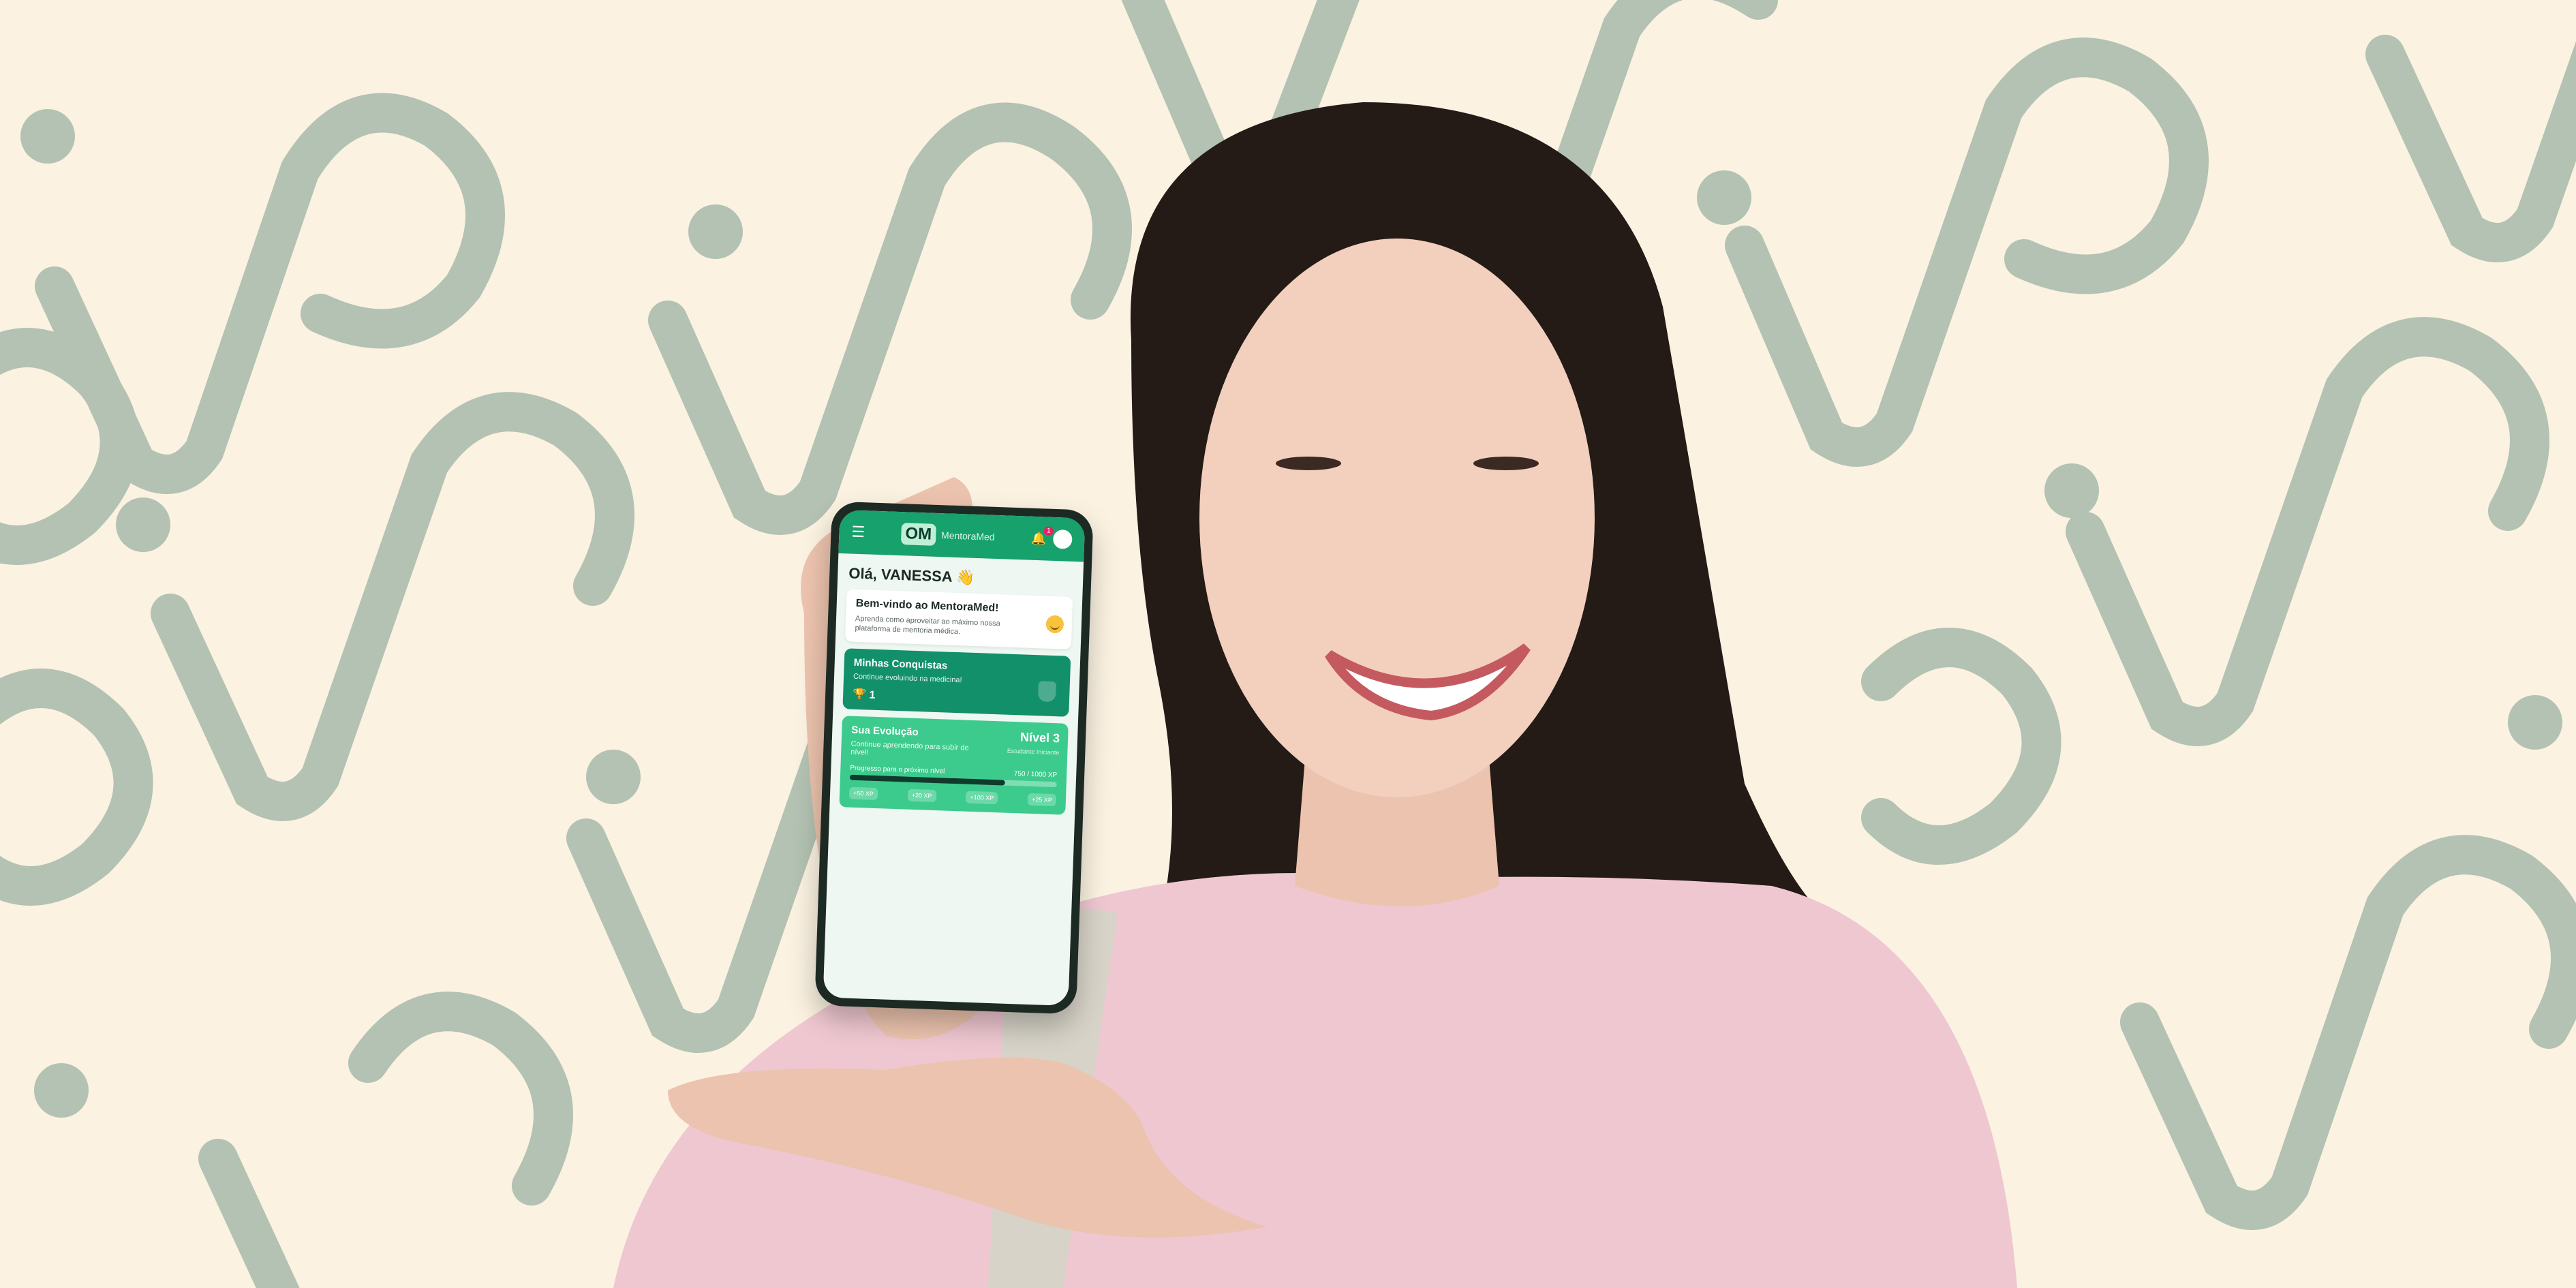 The width and height of the screenshot is (2576, 1288). What do you see at coordinates (1047, 691) in the screenshot?
I see `trophy-icon` at bounding box center [1047, 691].